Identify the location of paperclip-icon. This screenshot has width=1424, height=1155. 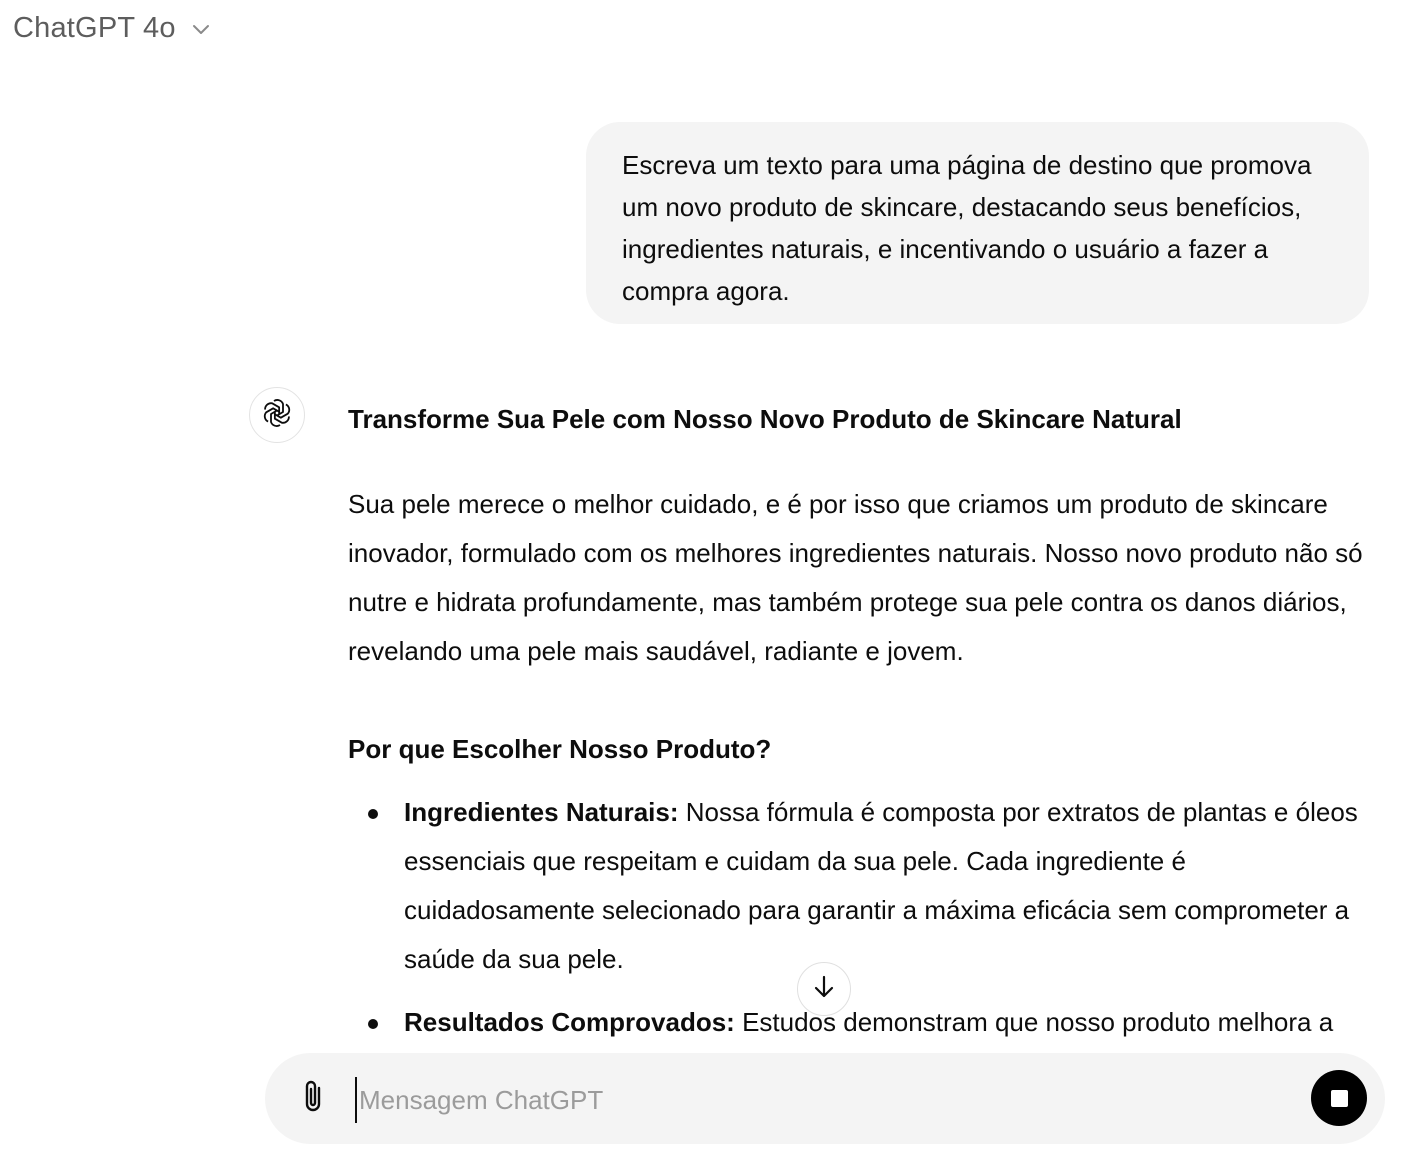
(314, 1099).